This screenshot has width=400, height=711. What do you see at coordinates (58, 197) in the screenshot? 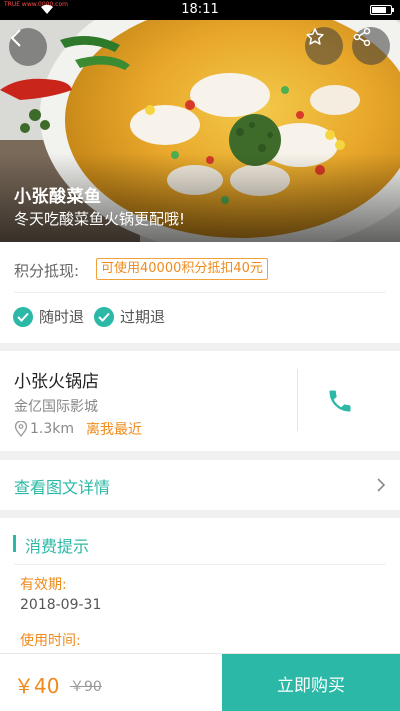
I see `deal-title: 小张酸菜鱼` at bounding box center [58, 197].